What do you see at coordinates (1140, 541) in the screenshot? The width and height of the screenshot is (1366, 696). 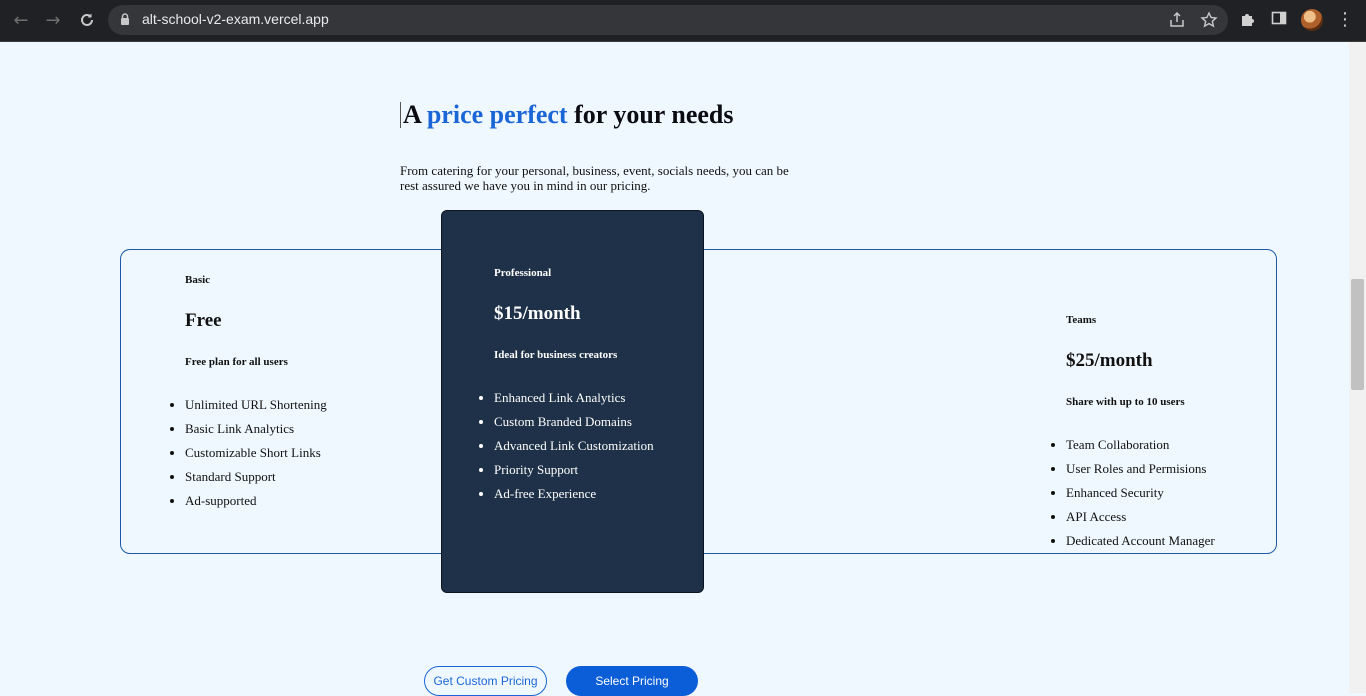 I see `feature-item: Dedicated Account Manager` at bounding box center [1140, 541].